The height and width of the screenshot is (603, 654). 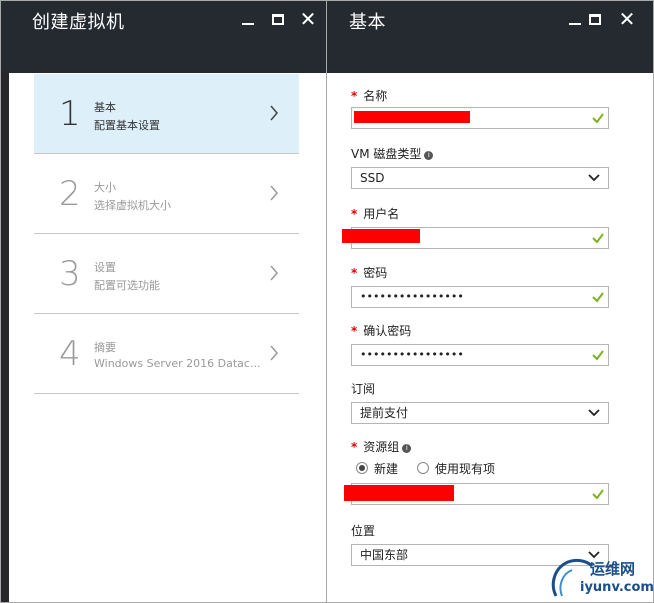 I want to click on step-size: 2 大小 选择虚拟机大小, so click(x=166, y=194).